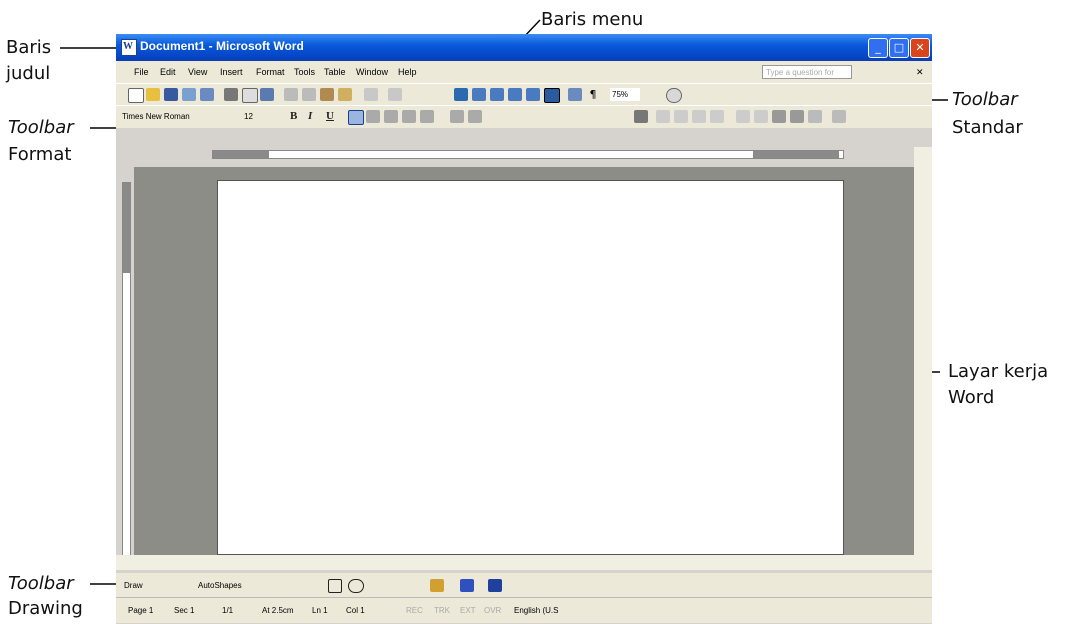 This screenshot has height=624, width=1071. I want to click on tables-borders-icon, so click(479, 94).